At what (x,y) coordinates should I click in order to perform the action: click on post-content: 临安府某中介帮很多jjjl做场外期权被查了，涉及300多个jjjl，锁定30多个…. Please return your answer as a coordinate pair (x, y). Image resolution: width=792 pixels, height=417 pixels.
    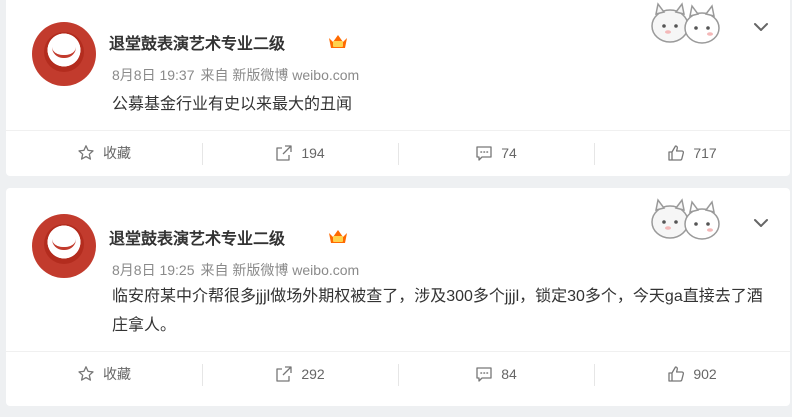
    Looking at the image, I should click on (437, 311).